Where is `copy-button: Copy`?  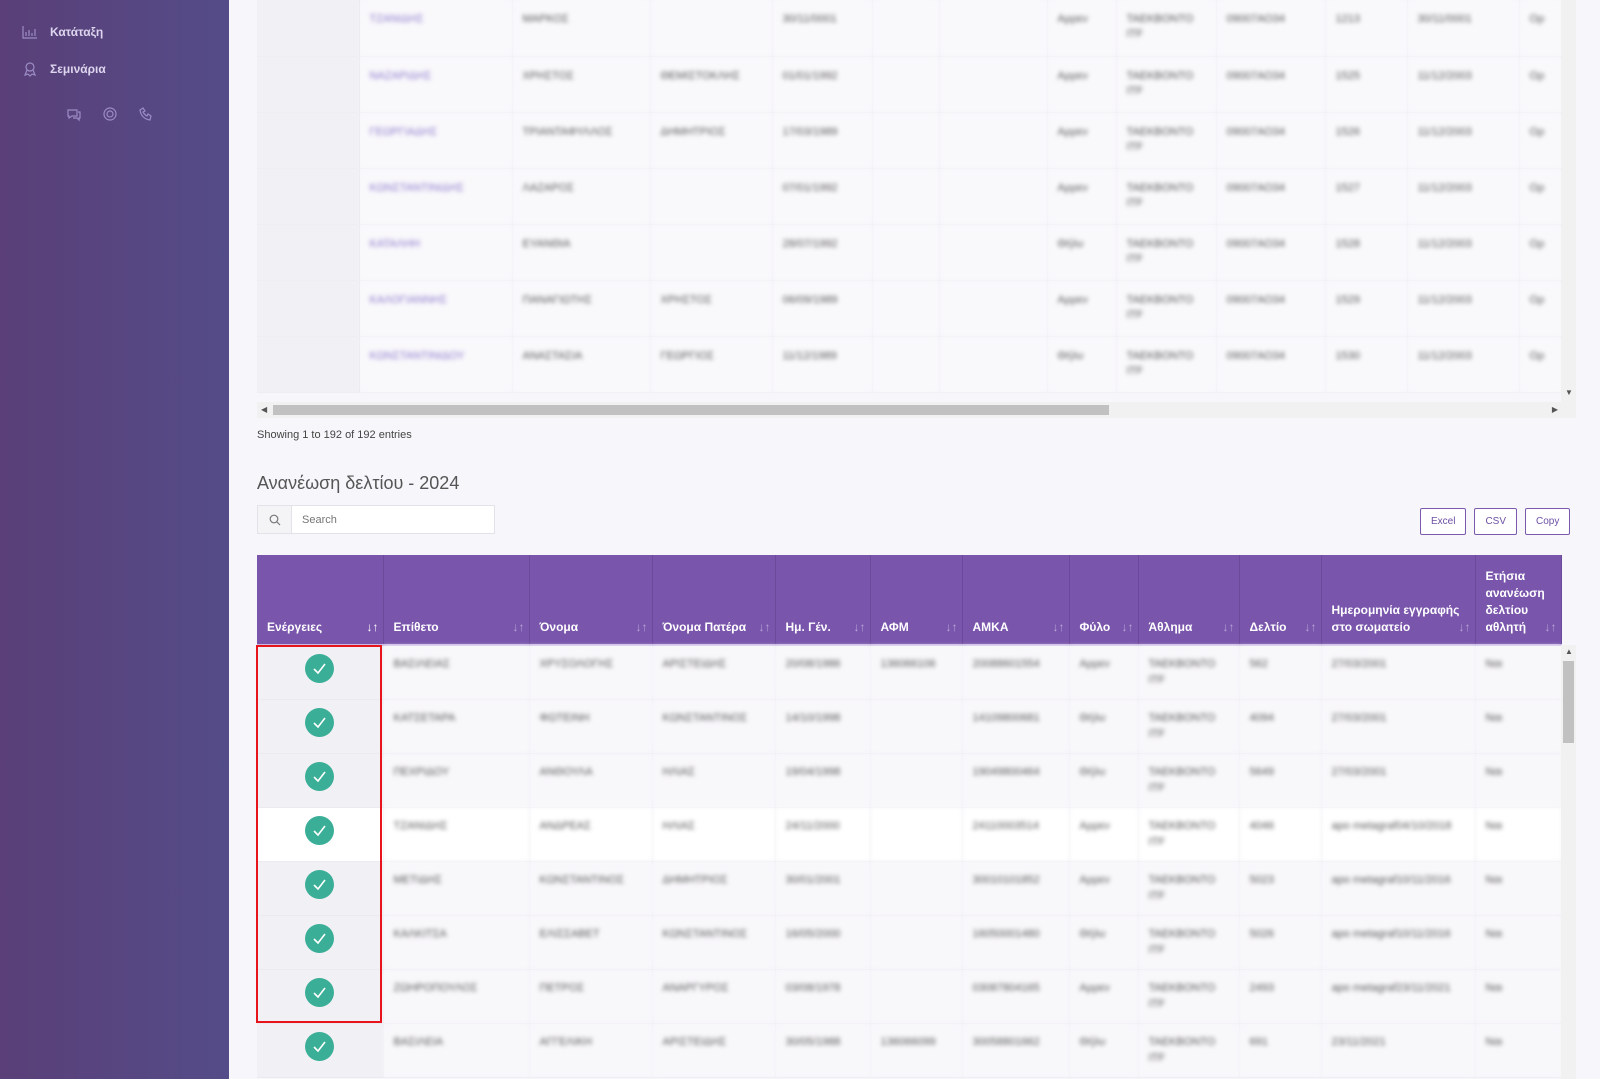 copy-button: Copy is located at coordinates (1548, 521).